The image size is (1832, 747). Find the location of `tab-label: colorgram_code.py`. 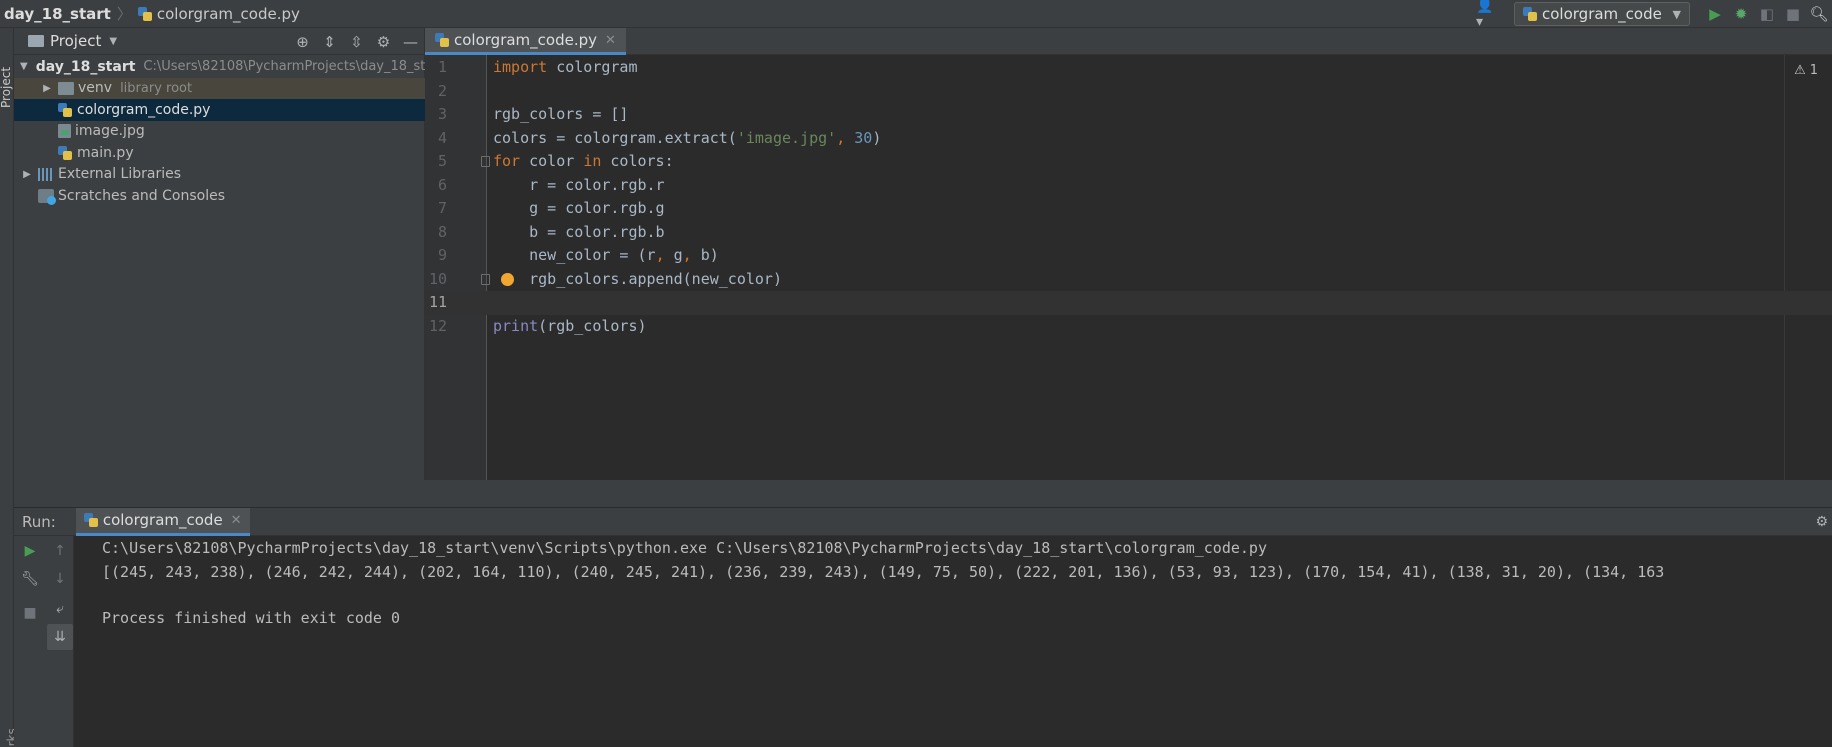

tab-label: colorgram_code.py is located at coordinates (526, 40).